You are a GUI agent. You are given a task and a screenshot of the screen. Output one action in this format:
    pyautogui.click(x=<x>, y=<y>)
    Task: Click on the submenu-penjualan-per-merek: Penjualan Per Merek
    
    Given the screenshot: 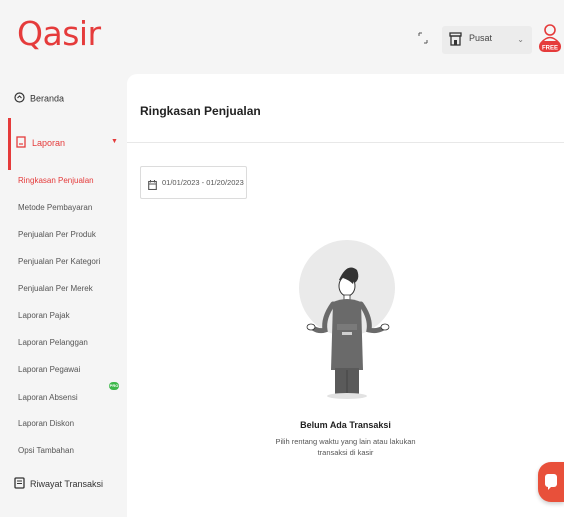 What is the action you would take?
    pyautogui.click(x=55, y=288)
    